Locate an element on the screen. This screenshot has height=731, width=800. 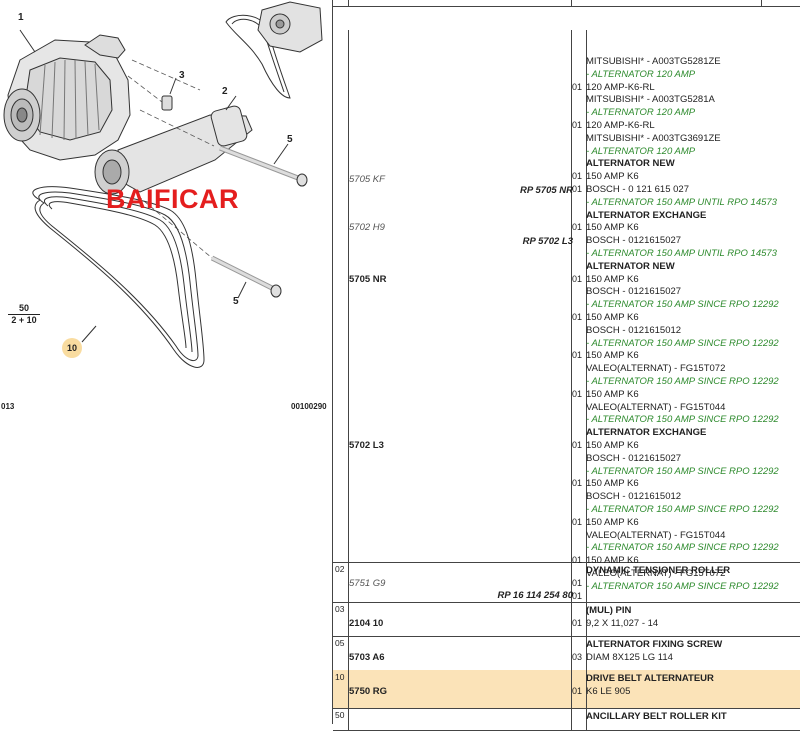
part-title: (MUL) PIN is located at coordinates (609, 610).